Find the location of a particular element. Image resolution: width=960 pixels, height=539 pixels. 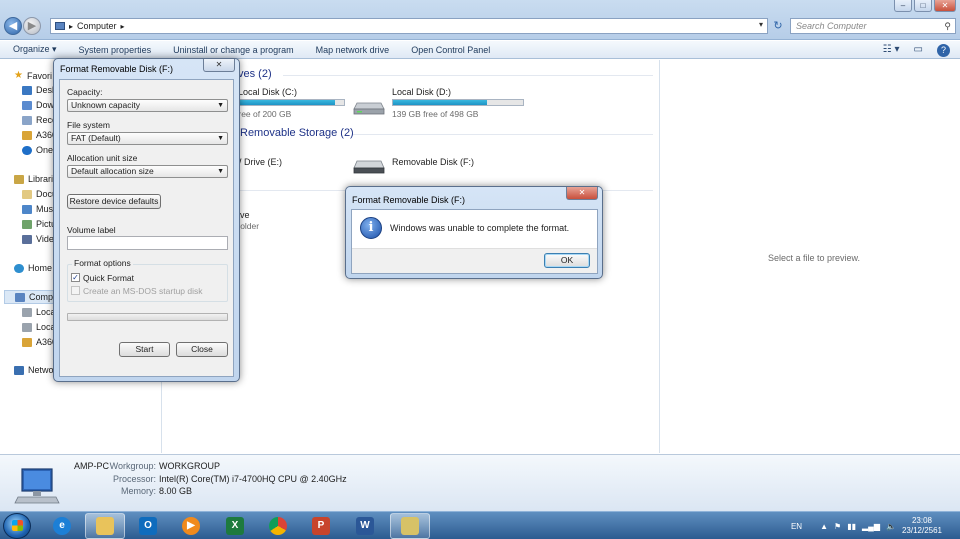

drive-d-usage-bar is located at coordinates (458, 102).